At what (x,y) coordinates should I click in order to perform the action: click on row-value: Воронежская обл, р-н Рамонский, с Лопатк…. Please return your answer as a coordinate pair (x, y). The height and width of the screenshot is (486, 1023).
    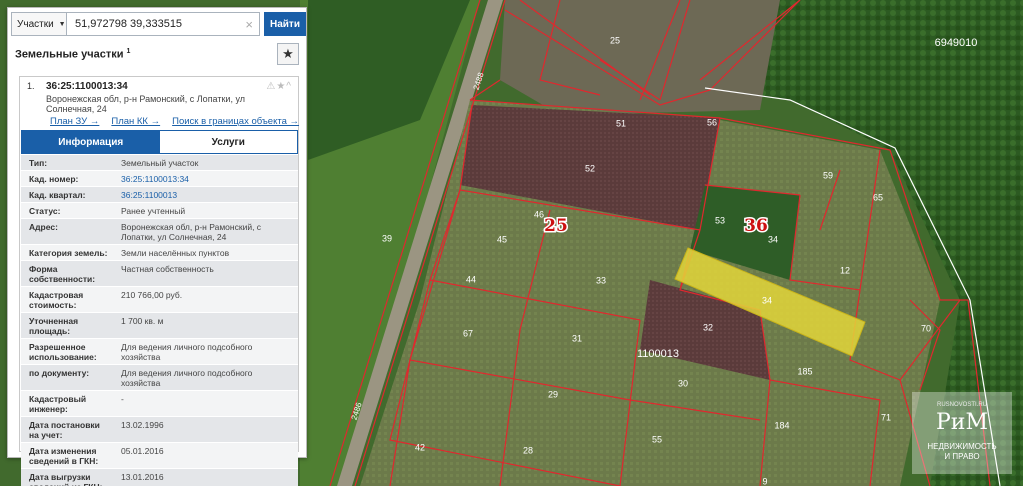
    Looking at the image, I should click on (191, 232).